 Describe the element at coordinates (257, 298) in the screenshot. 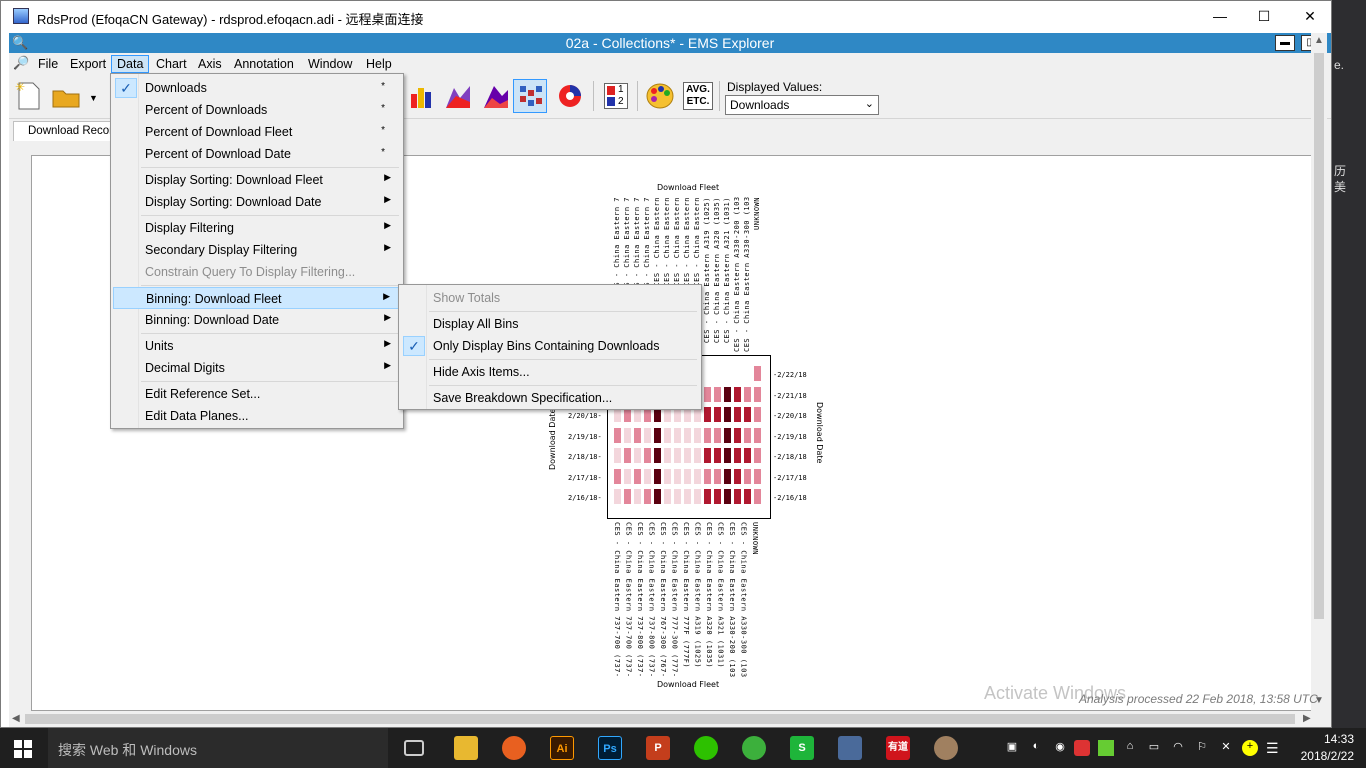

I see `menu-item-binning-download-fleet: Binning: Download Fleet ▶` at that location.